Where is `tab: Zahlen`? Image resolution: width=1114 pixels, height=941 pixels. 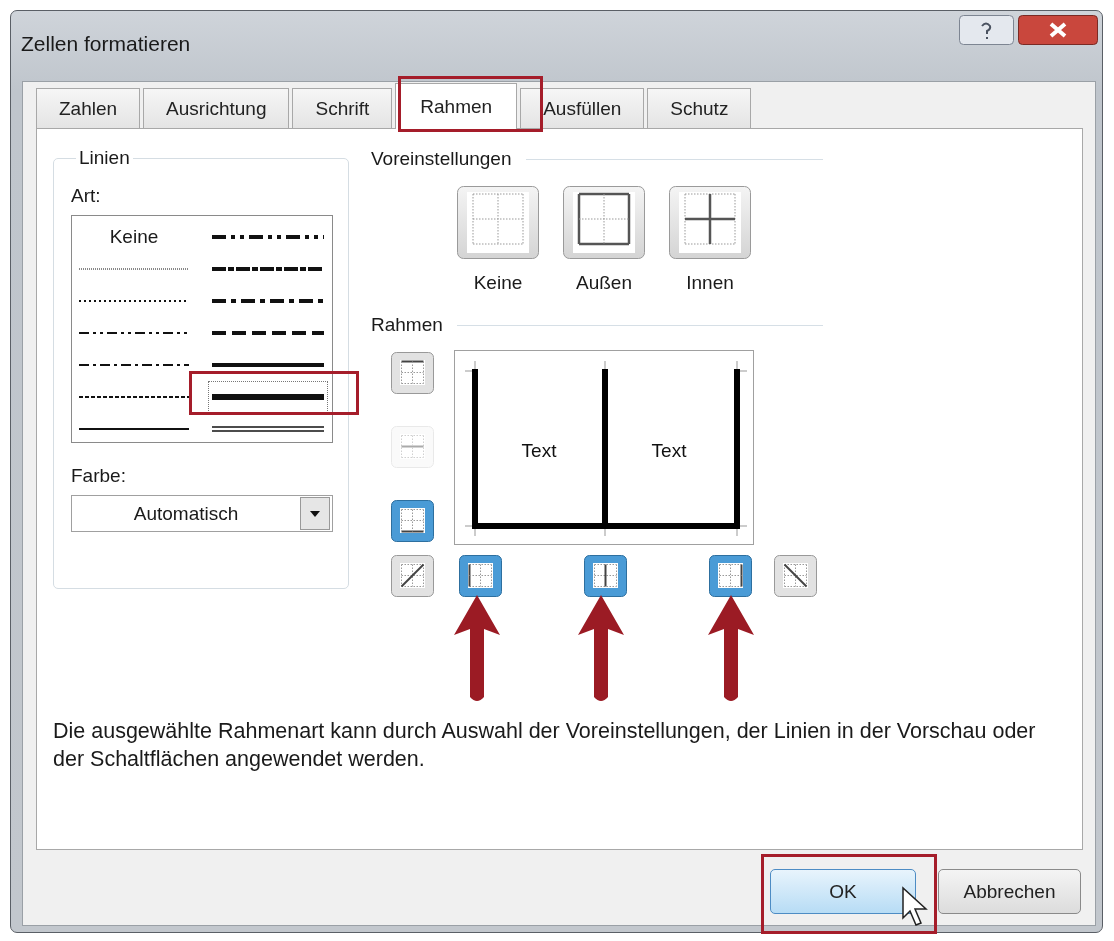 tab: Zahlen is located at coordinates (88, 108).